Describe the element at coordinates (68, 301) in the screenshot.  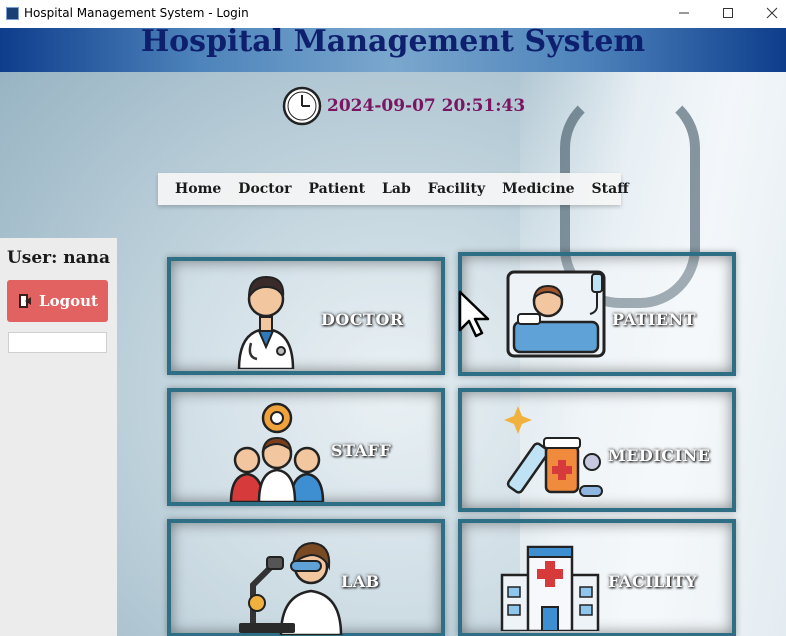
I see `logout-label: Logout` at that location.